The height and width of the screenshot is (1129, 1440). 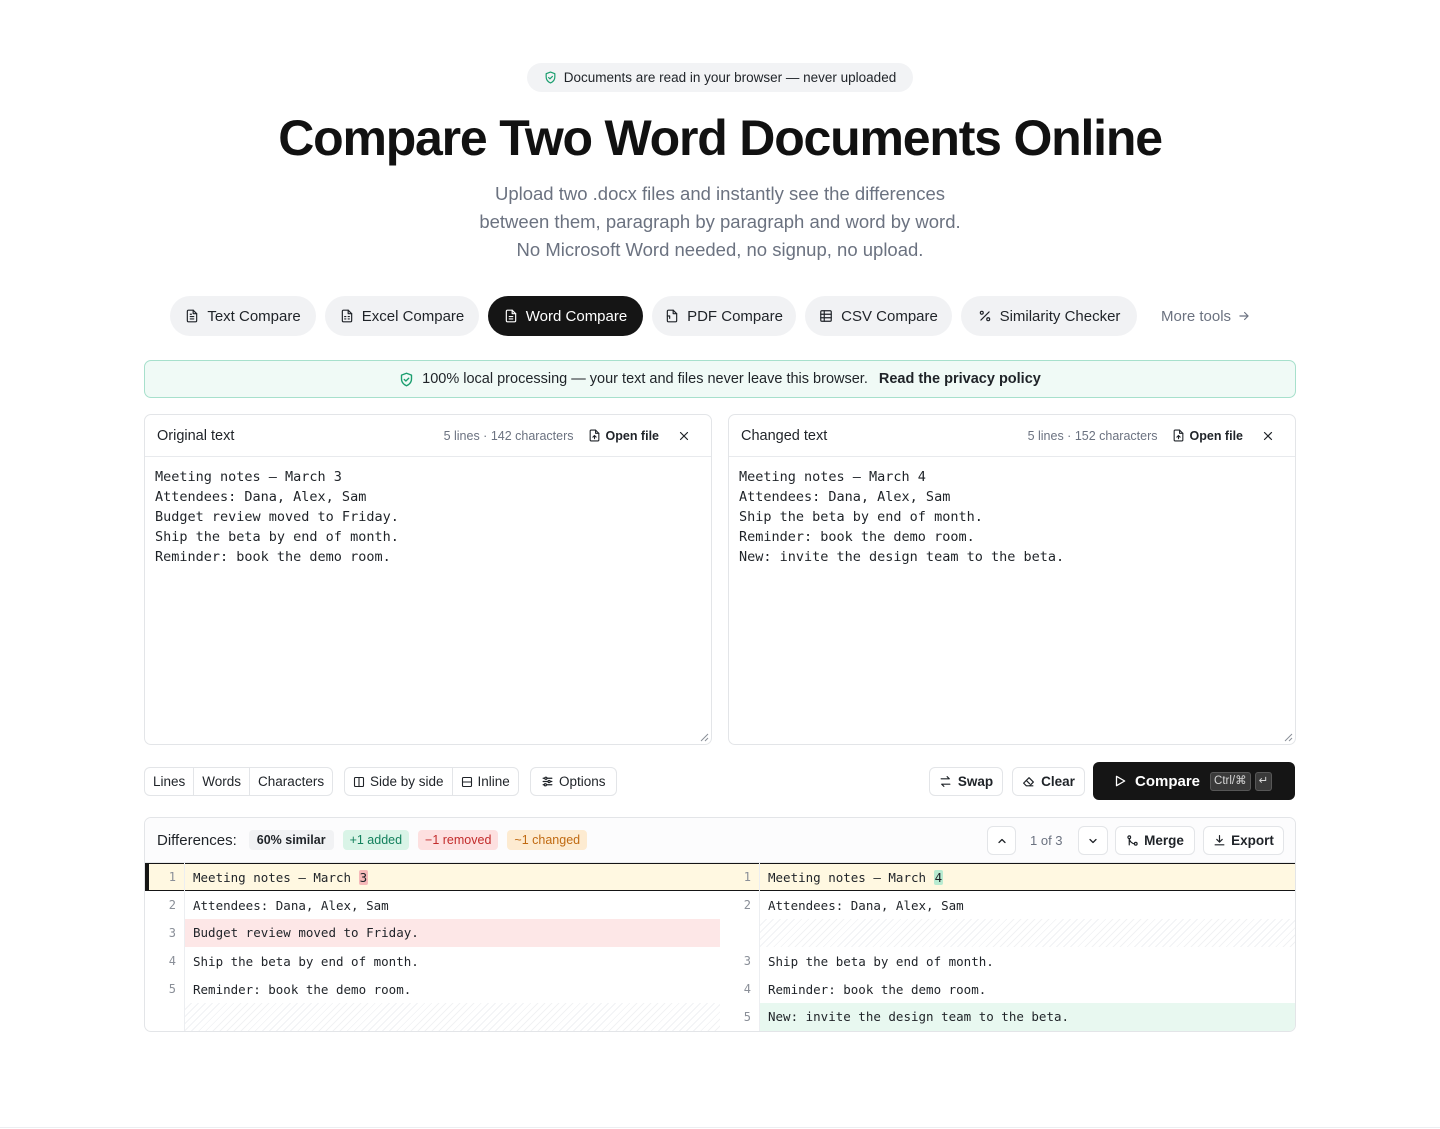 What do you see at coordinates (222, 781) in the screenshot?
I see `granularity-words: Words` at bounding box center [222, 781].